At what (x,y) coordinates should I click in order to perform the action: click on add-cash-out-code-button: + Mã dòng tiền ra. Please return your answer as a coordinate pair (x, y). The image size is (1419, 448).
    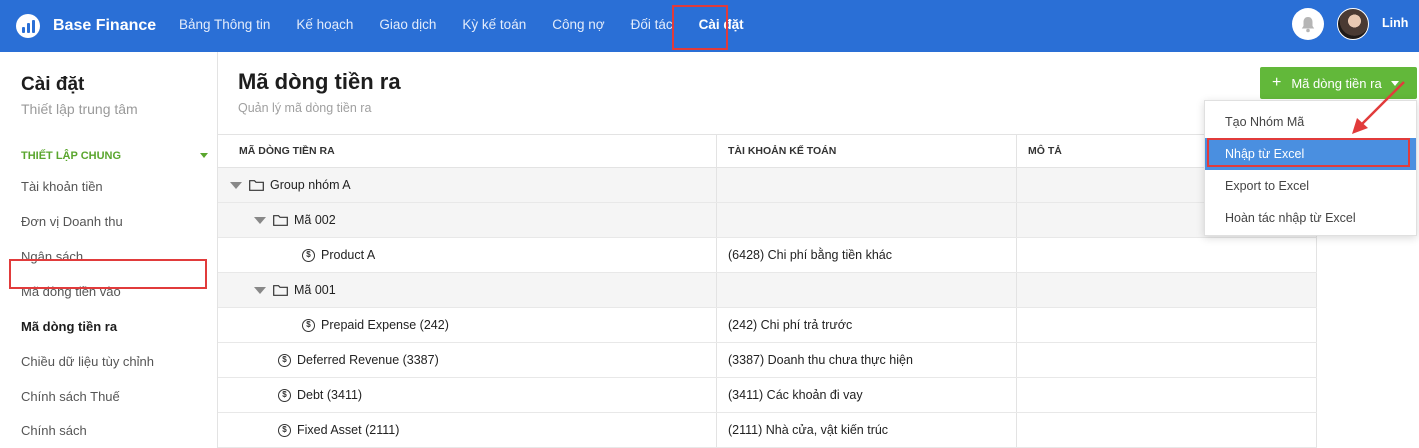
    Looking at the image, I should click on (1338, 83).